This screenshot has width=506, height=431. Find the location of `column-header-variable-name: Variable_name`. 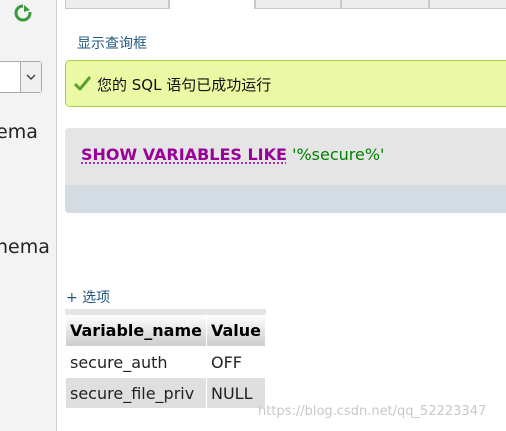

column-header-variable-name: Variable_name is located at coordinates (136, 329).